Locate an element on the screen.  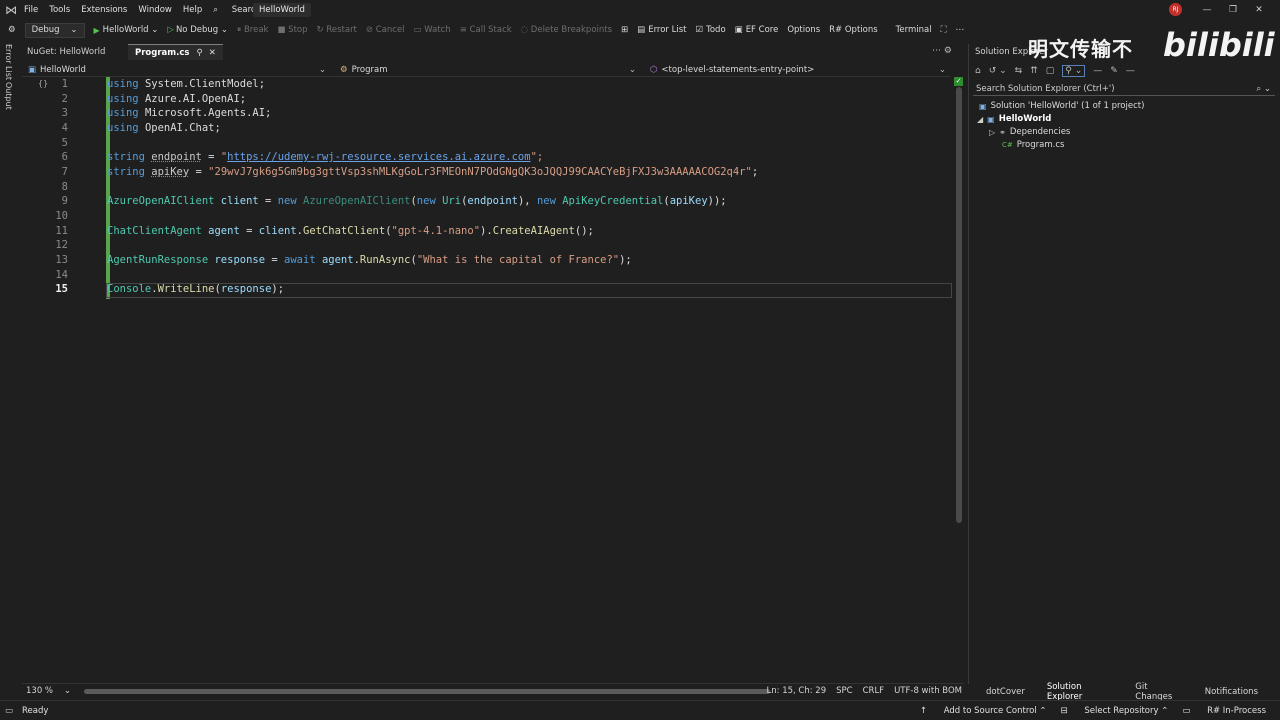
menu-tools: Tools is located at coordinates (59, 10).